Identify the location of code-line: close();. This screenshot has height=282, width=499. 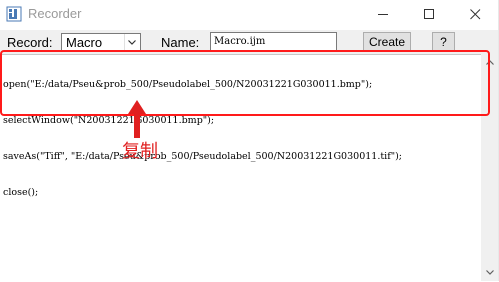
(21, 192).